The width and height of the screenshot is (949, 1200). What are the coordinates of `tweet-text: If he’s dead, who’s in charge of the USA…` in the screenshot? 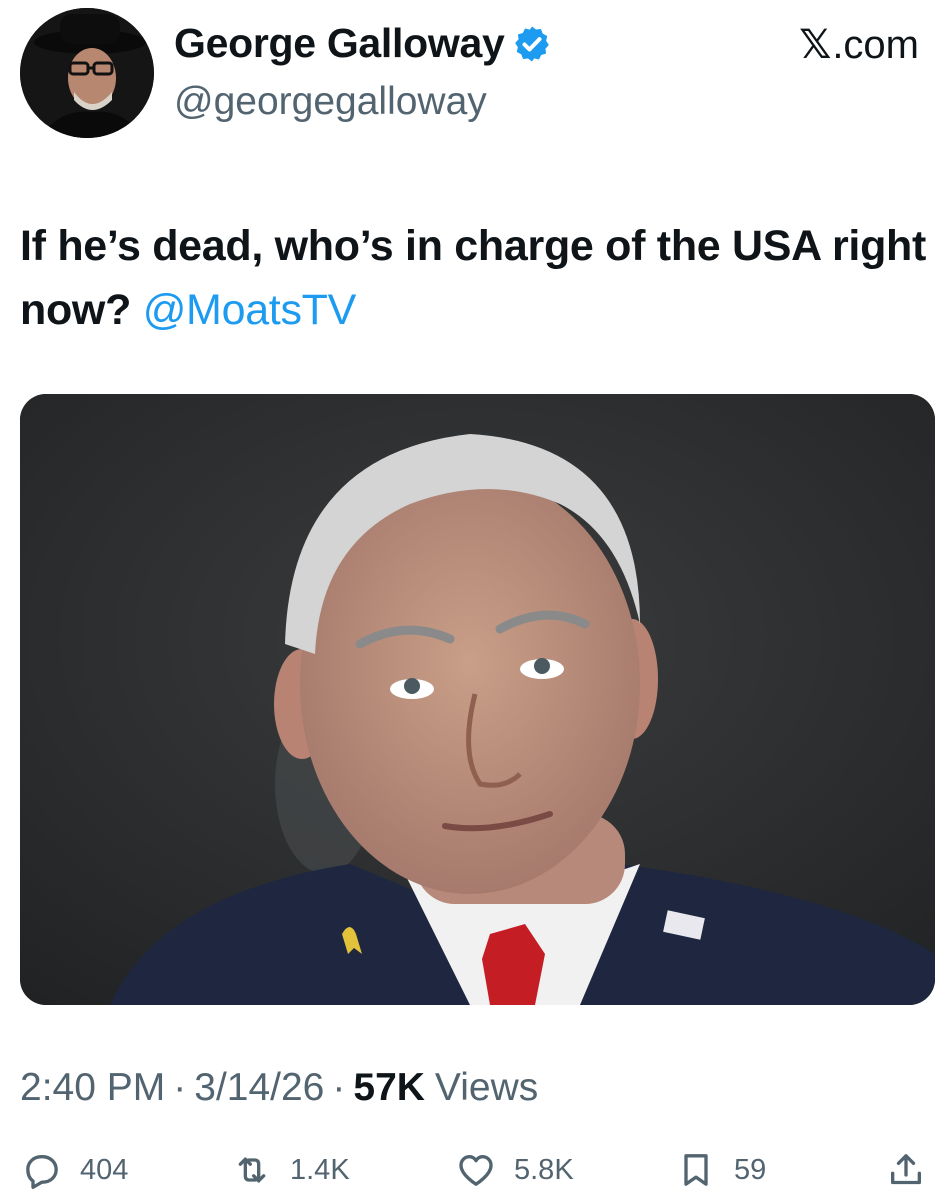 It's located at (480, 278).